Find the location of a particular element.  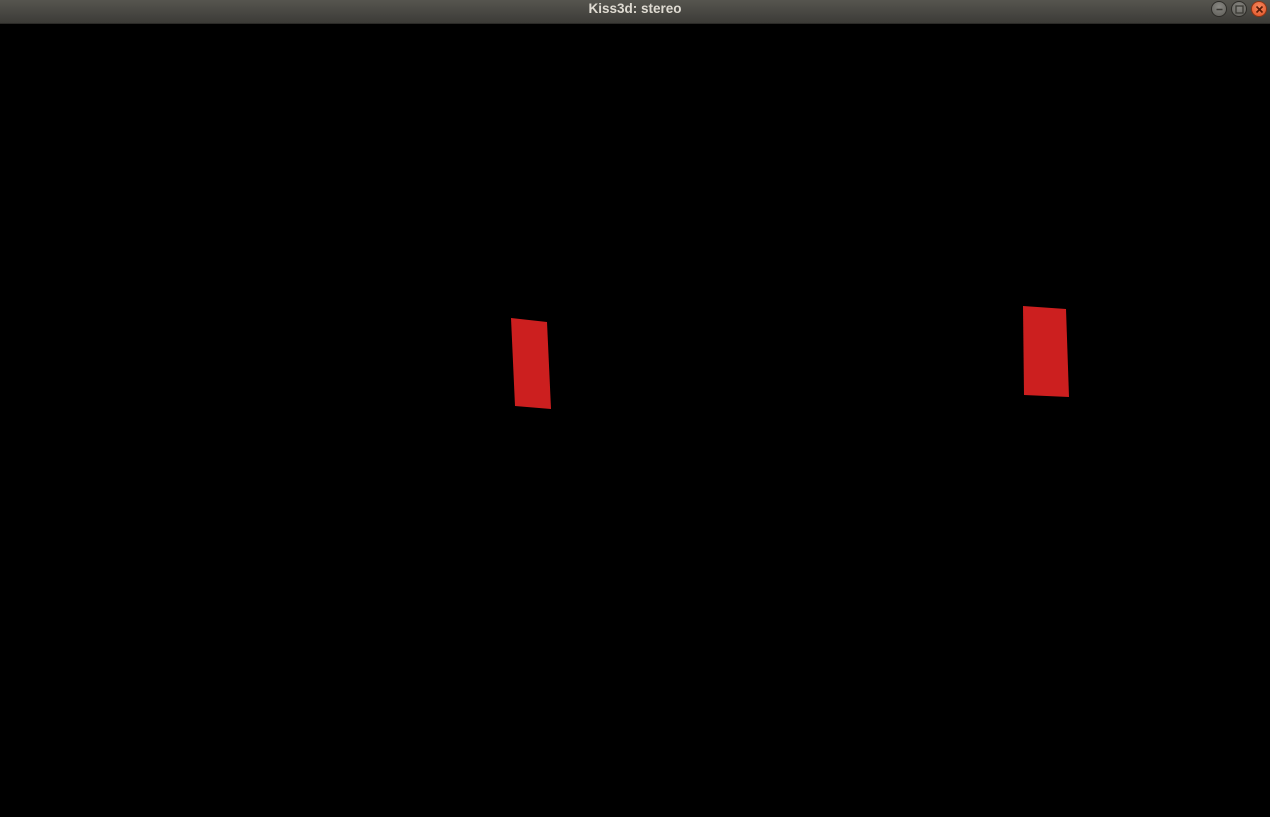

right-eye-object is located at coordinates (1046, 351).